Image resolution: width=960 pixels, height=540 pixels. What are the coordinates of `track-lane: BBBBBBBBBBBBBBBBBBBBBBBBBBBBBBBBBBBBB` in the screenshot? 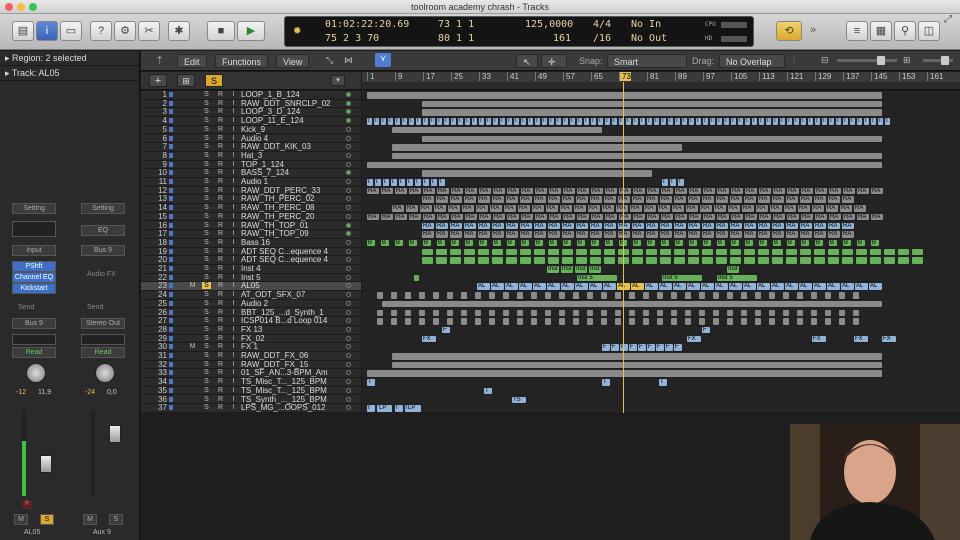 It's located at (661, 243).